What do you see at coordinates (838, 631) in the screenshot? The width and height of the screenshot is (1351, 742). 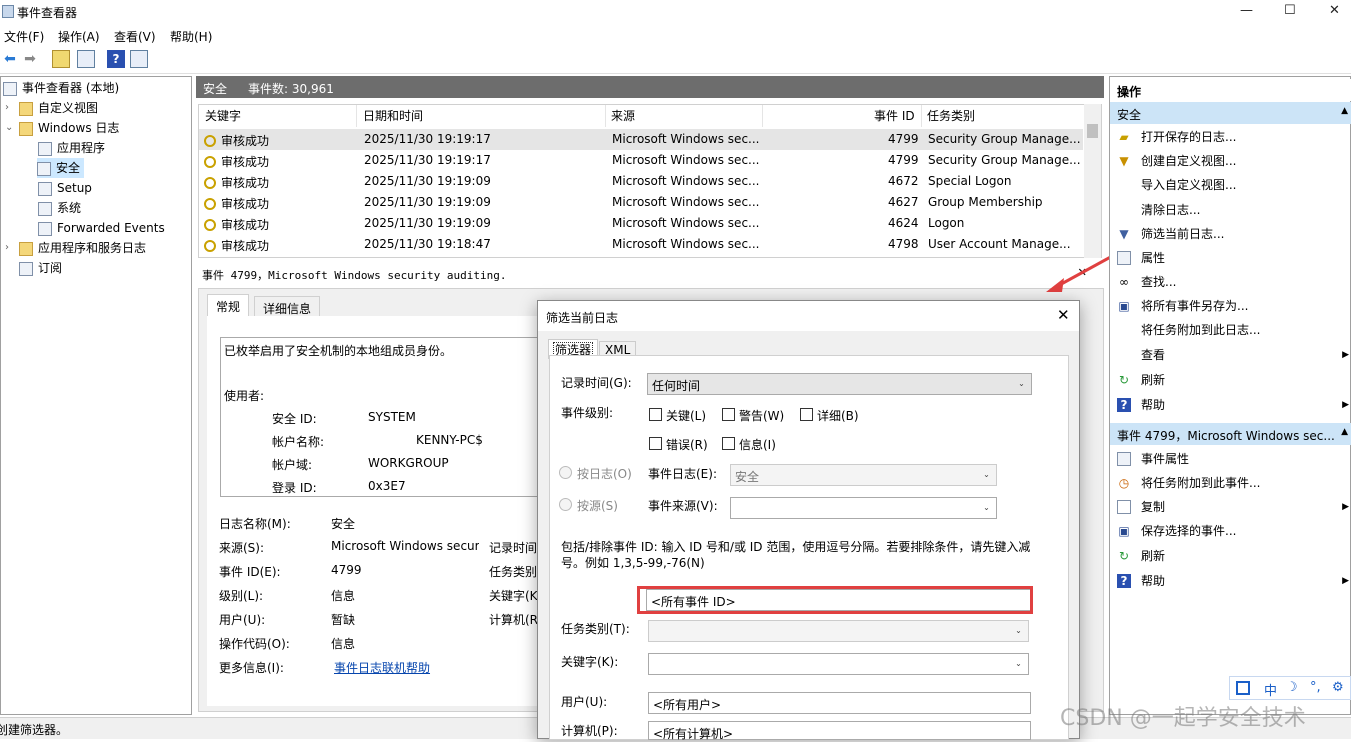 I see `task-category-select: ⌄` at bounding box center [838, 631].